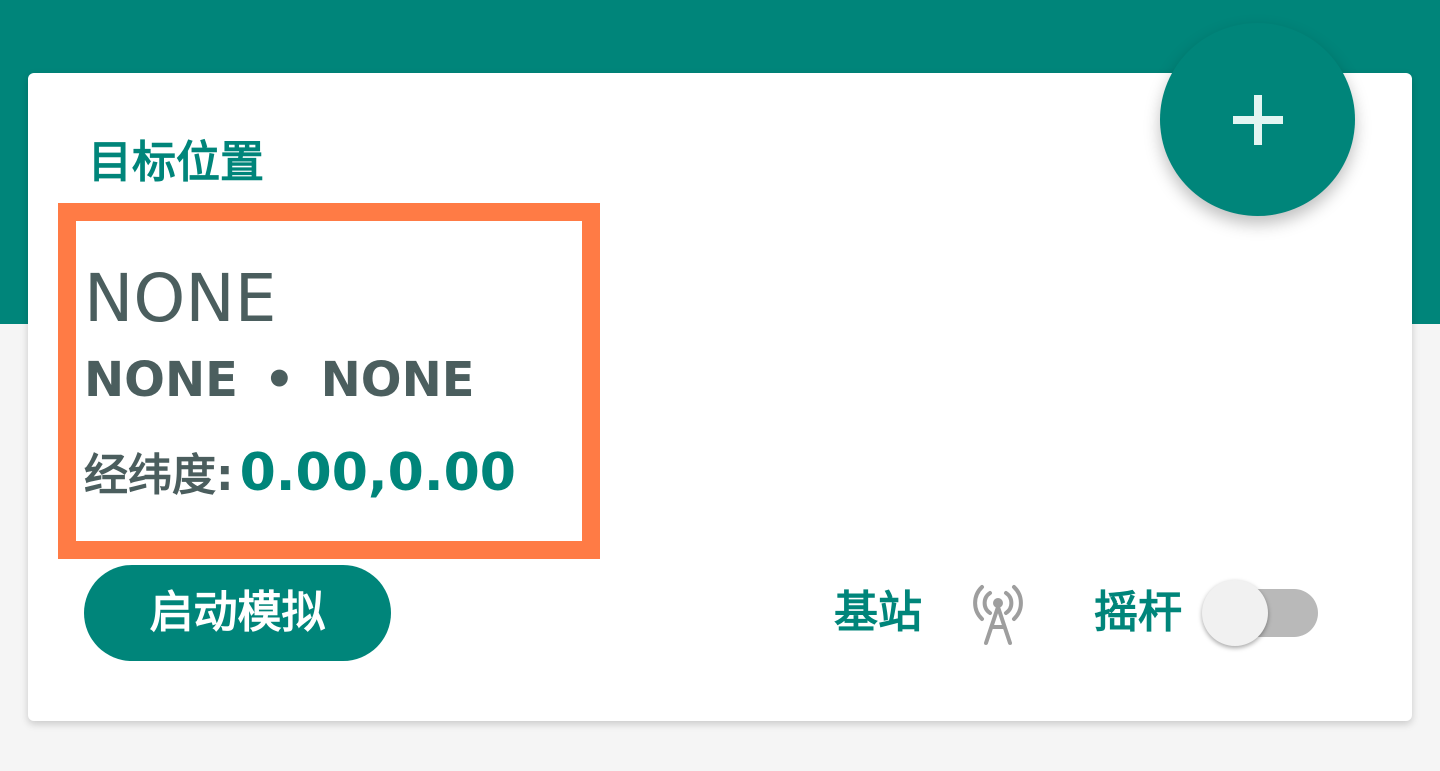  I want to click on joystick-label: 摇杆, so click(1138, 612).